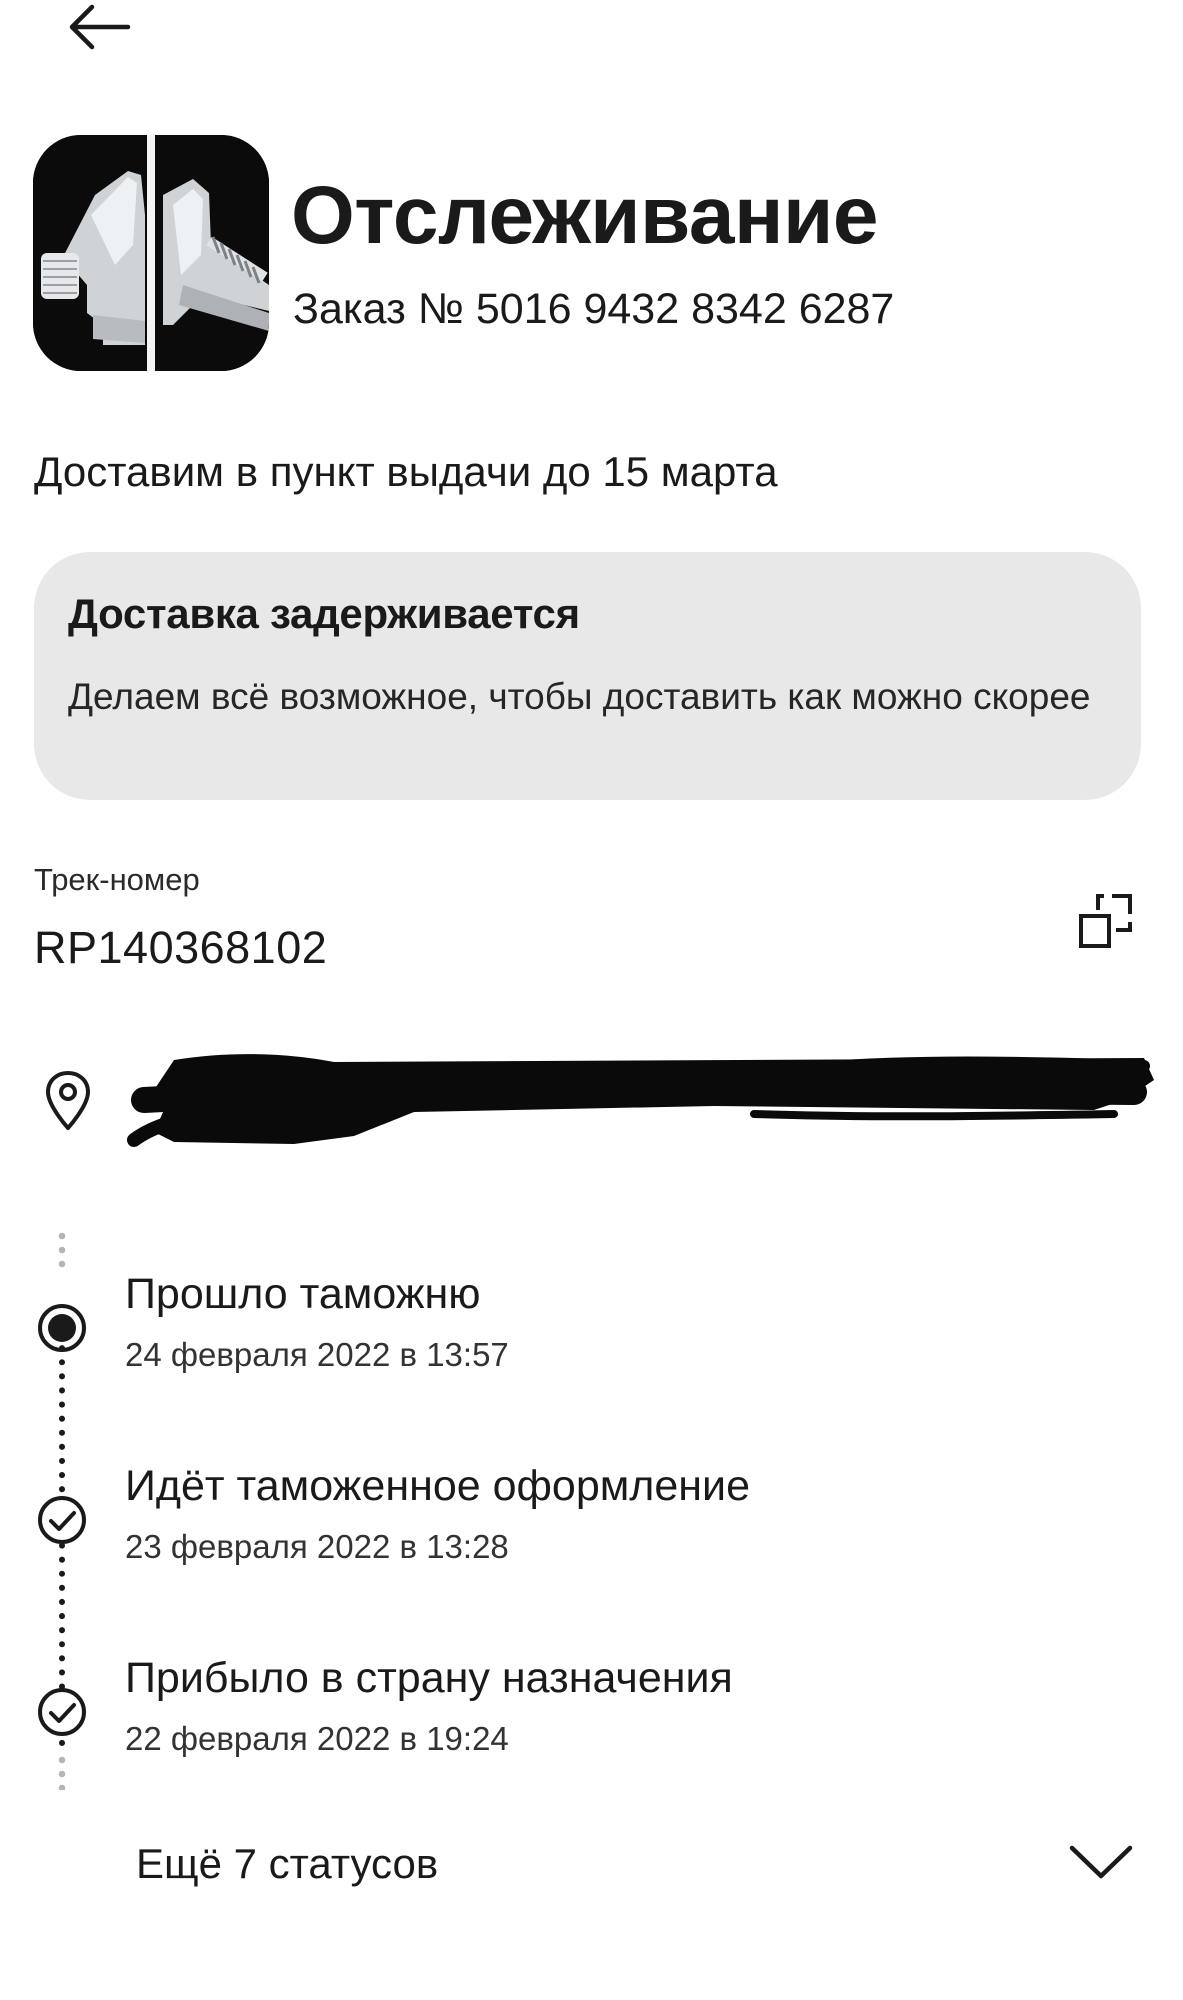  What do you see at coordinates (1101, 1862) in the screenshot?
I see `chevron-down-icon` at bounding box center [1101, 1862].